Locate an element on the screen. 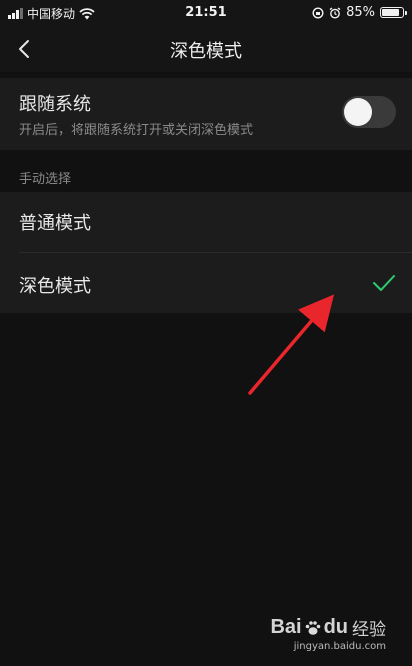 The height and width of the screenshot is (666, 412). watermark-logo-bai: Bai is located at coordinates (286, 627).